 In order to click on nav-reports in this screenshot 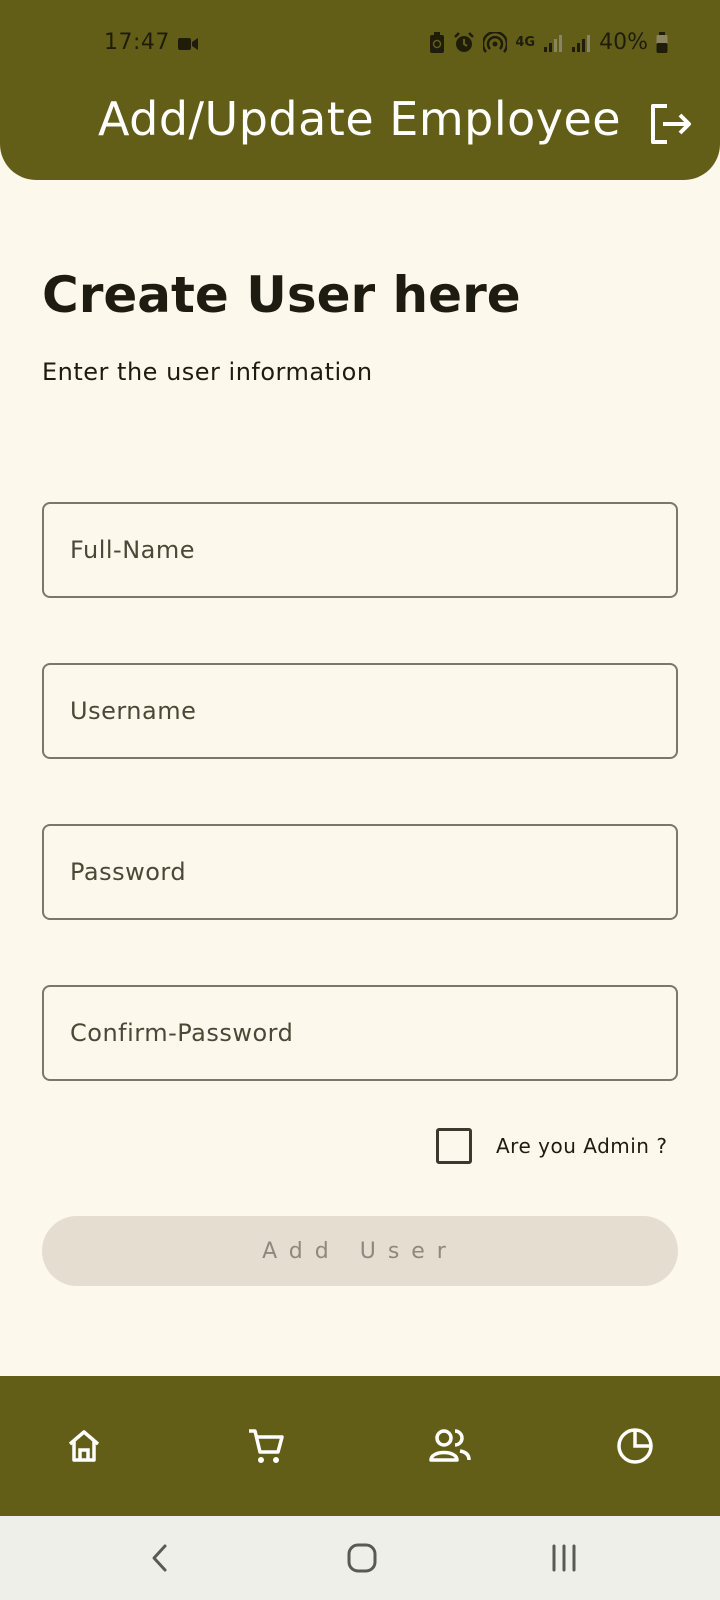, I will do `click(635, 1446)`.